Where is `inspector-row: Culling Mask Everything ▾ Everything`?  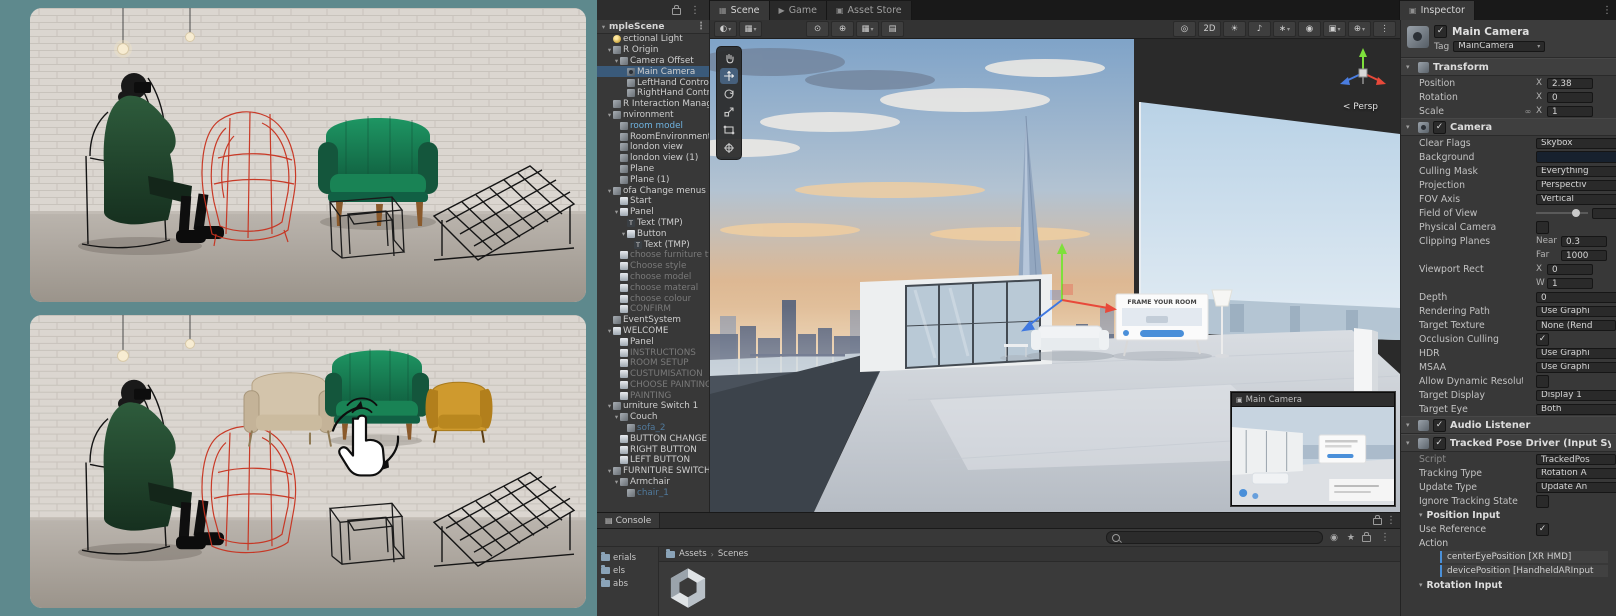
inspector-row: Culling Mask Everything ▾ Everything is located at coordinates (1508, 171).